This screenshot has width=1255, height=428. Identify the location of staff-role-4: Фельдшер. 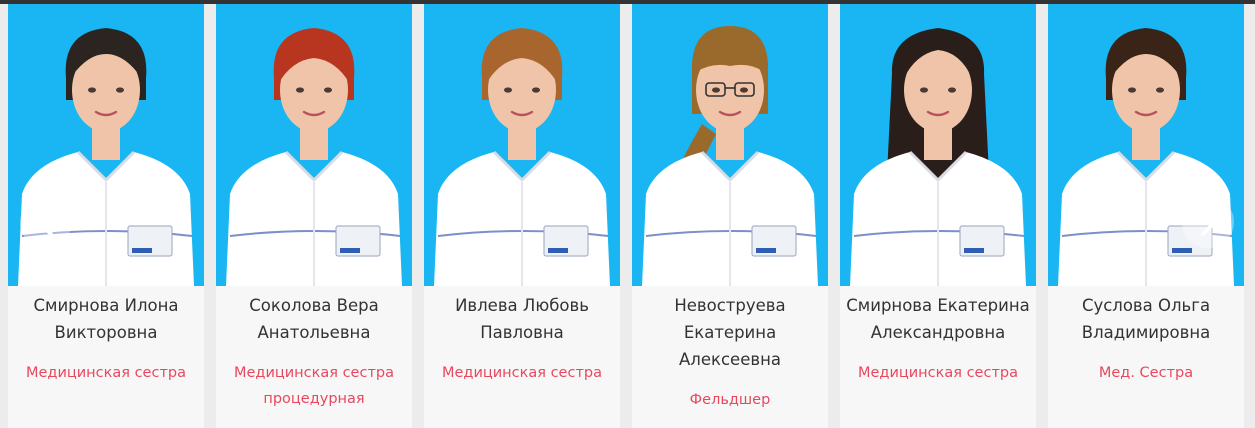
(730, 400).